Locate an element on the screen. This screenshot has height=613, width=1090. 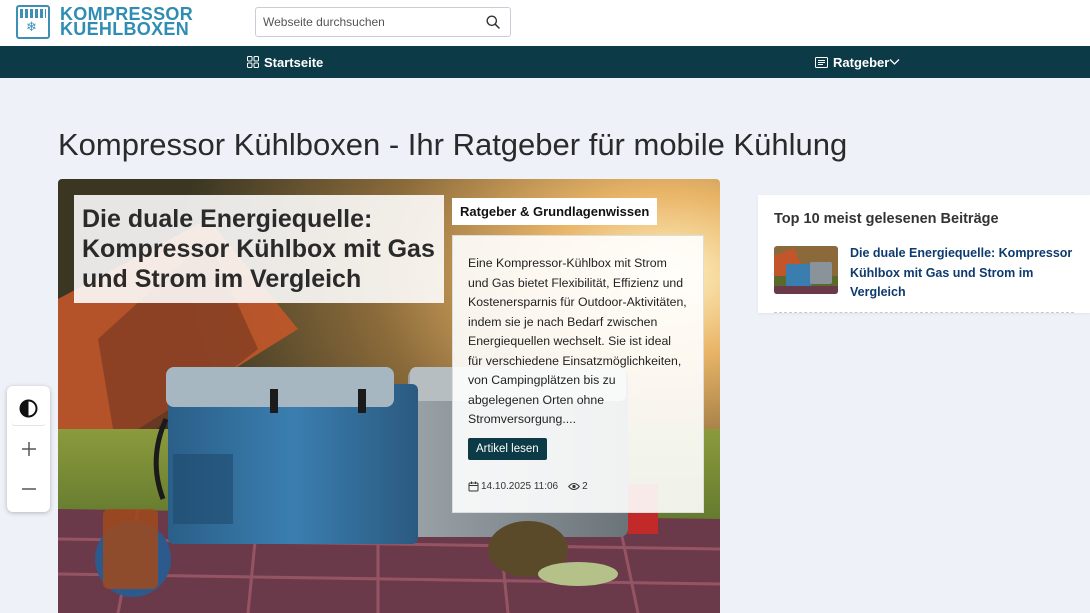
minus-icon is located at coordinates (28, 489).